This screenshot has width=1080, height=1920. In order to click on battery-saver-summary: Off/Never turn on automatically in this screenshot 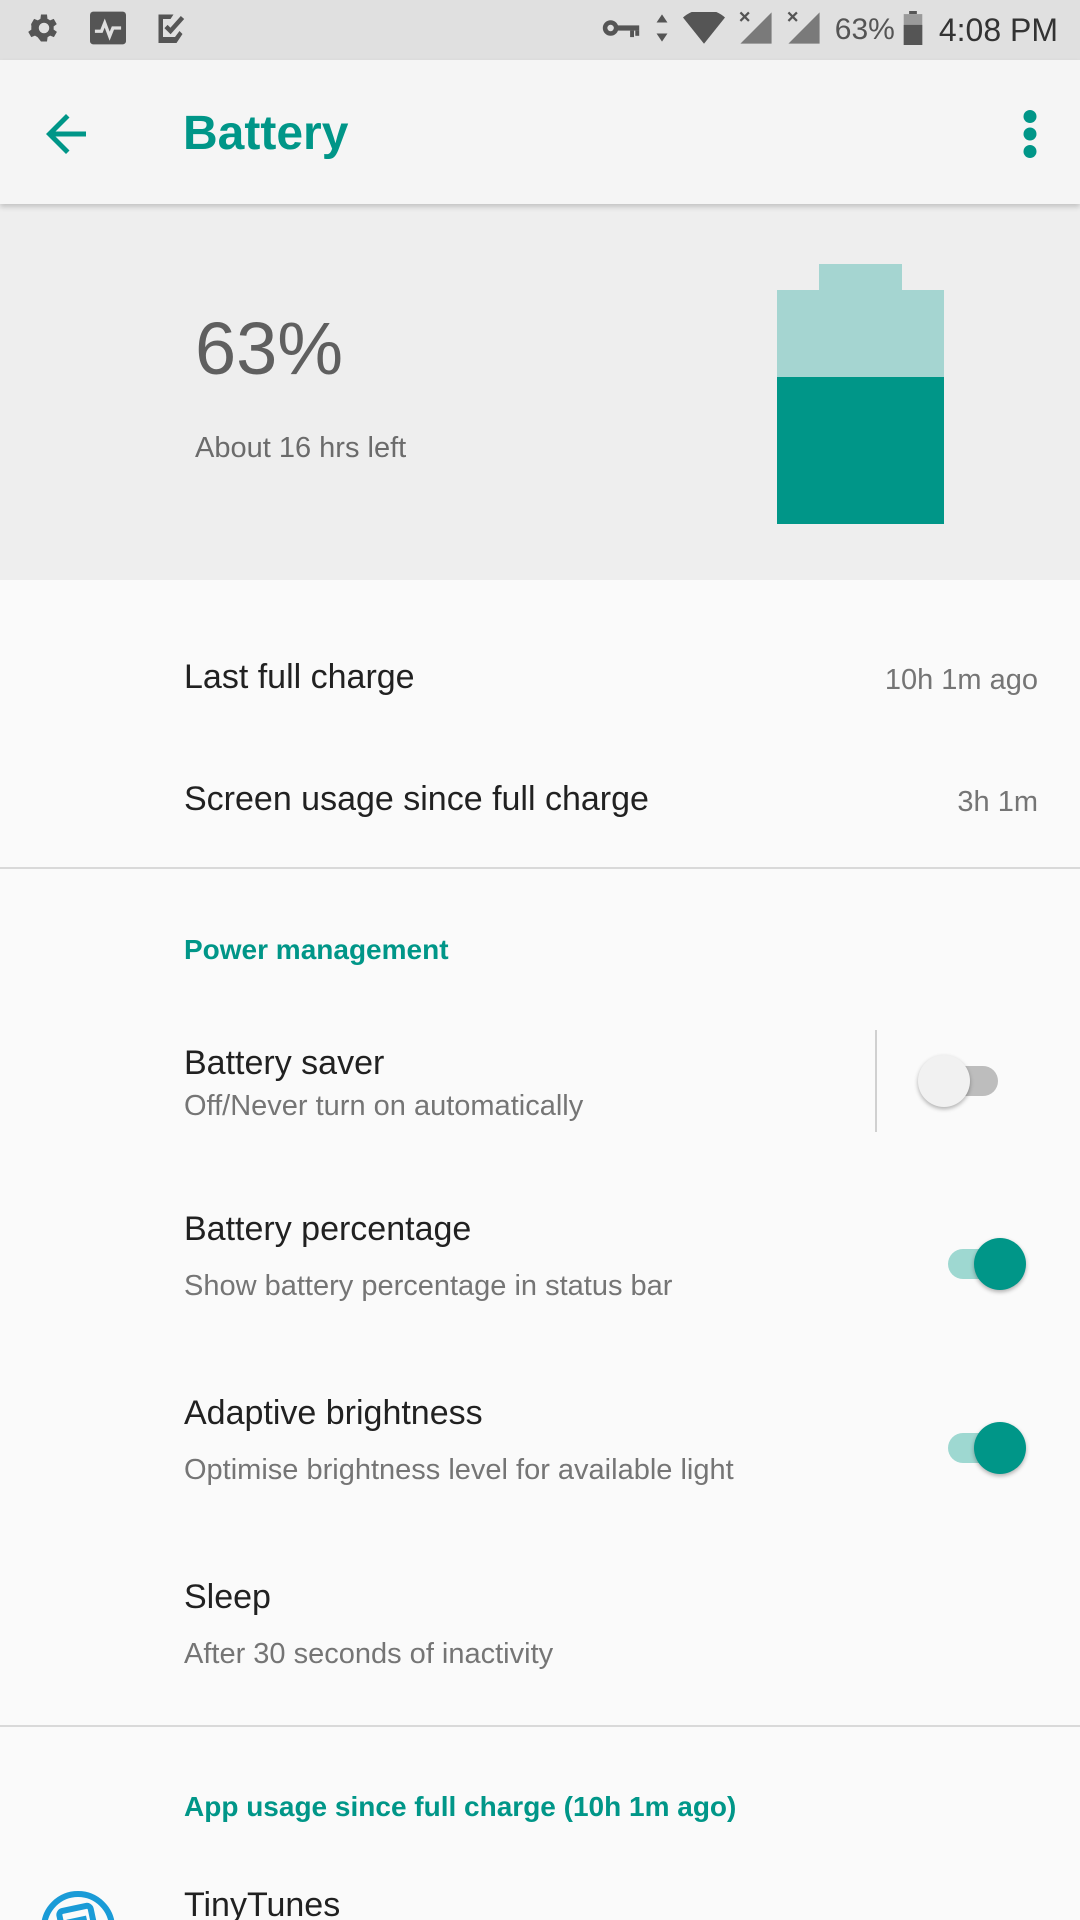, I will do `click(384, 1106)`.